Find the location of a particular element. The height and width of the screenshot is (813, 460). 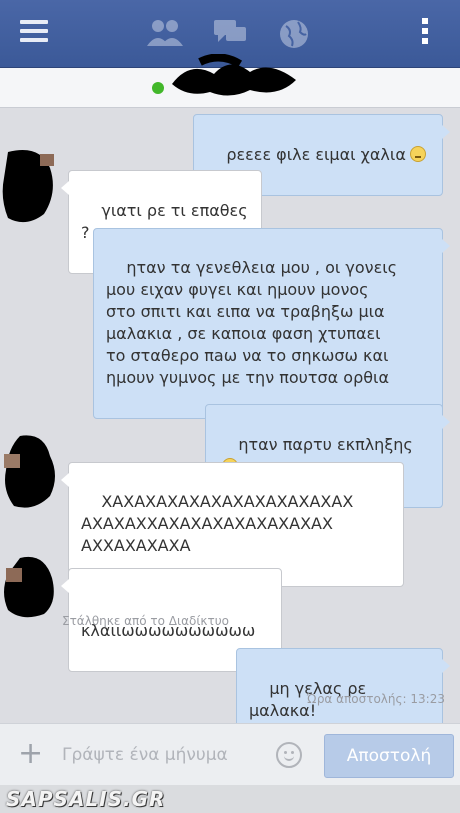

send-button: Αποστολή is located at coordinates (389, 756).